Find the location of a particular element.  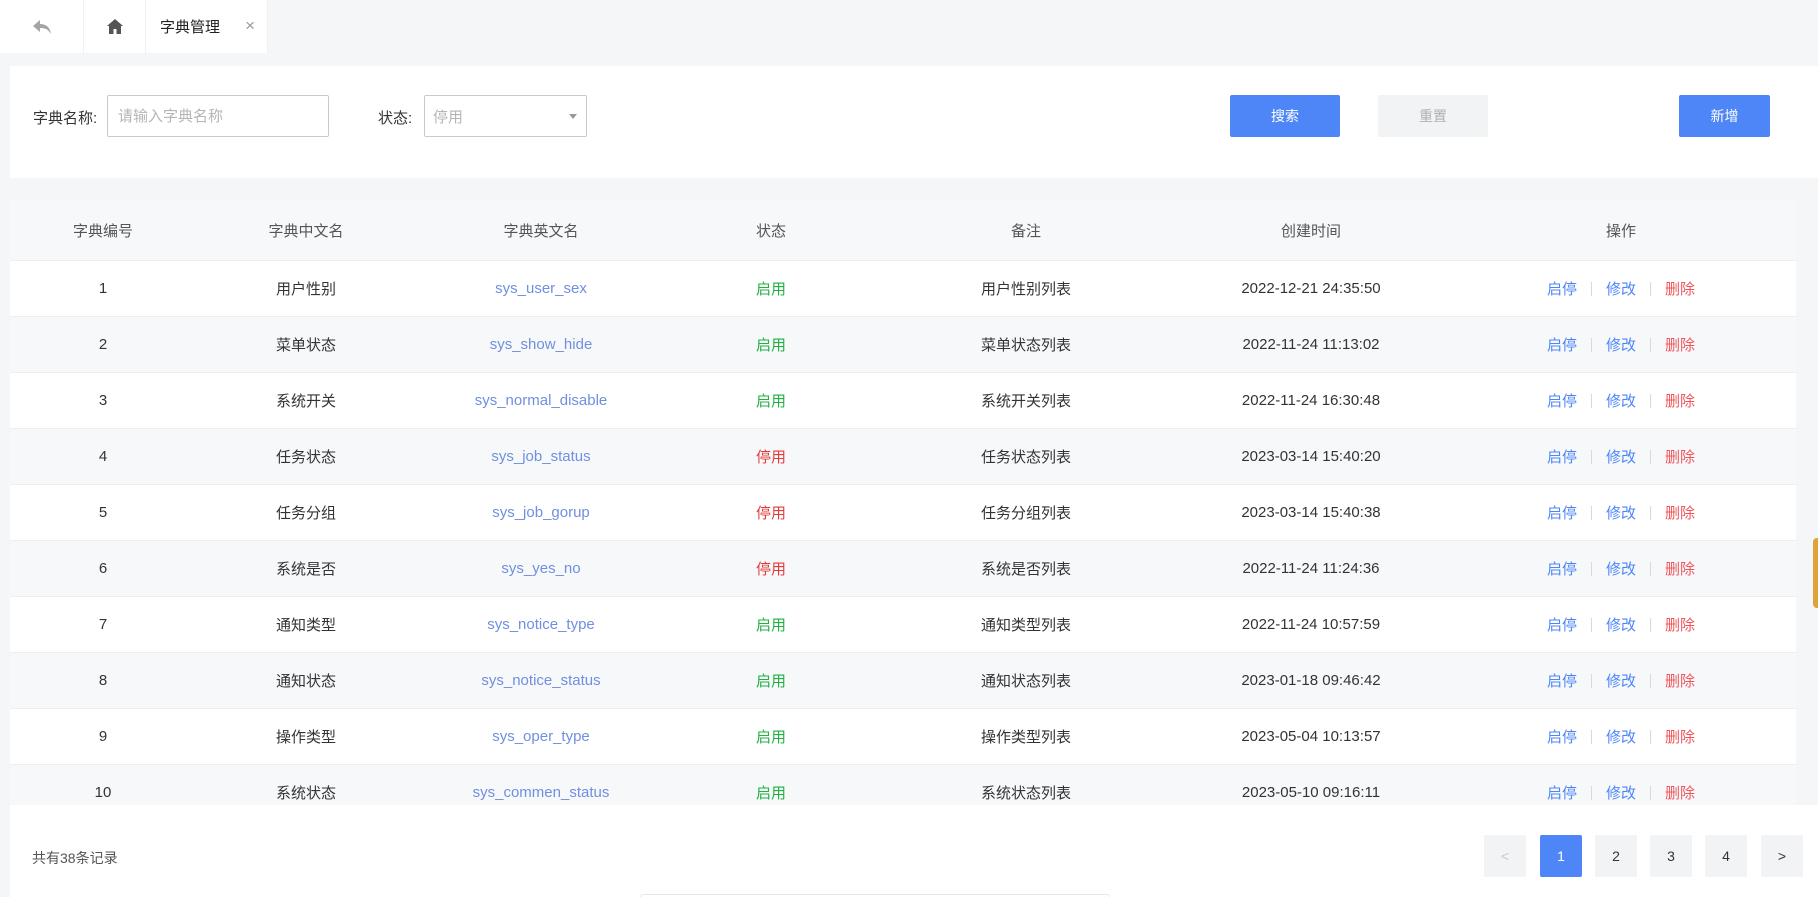

back-button is located at coordinates (42, 26).